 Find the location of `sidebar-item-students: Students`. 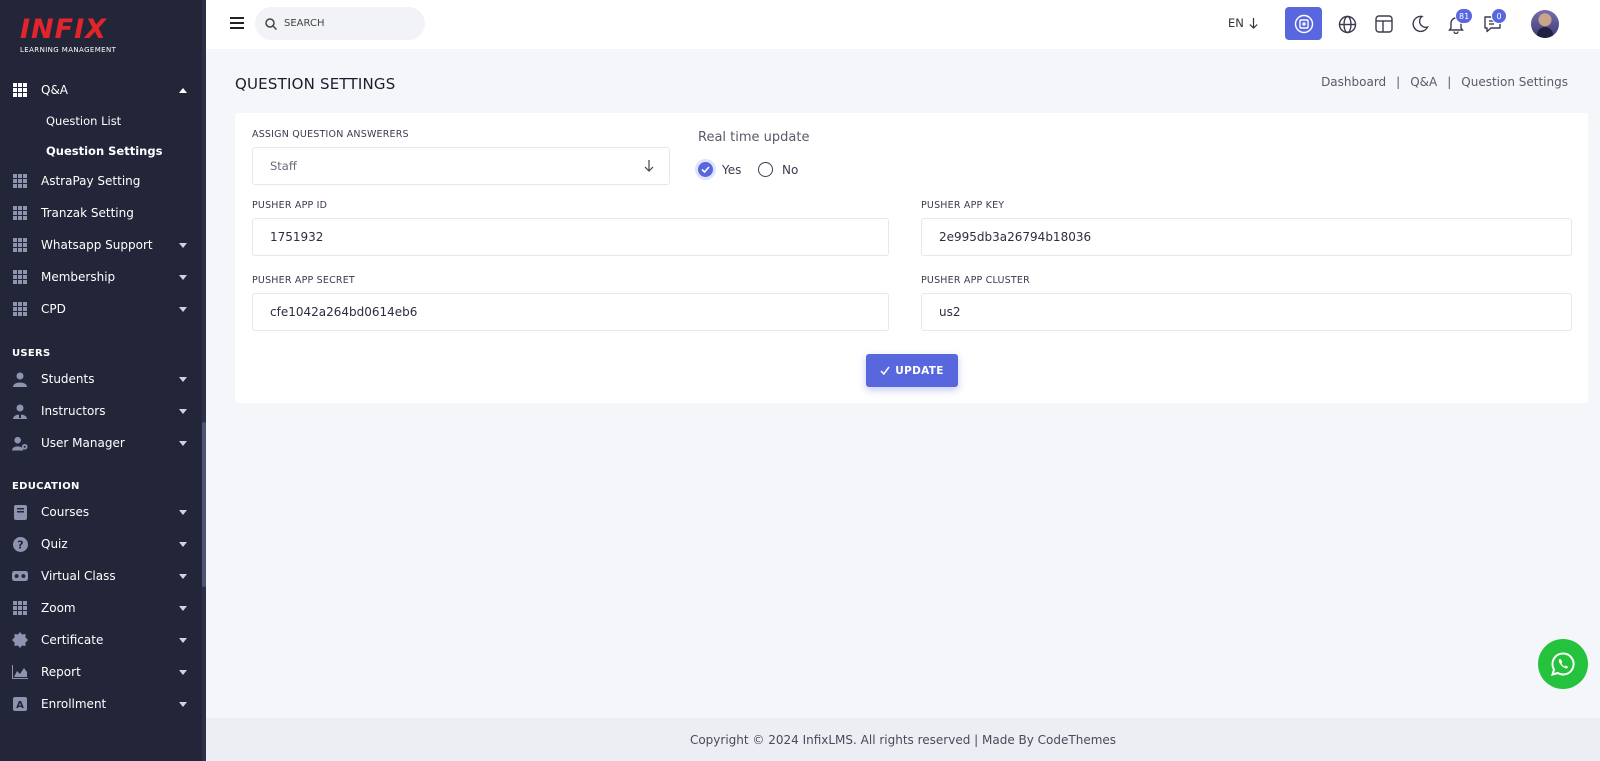

sidebar-item-students: Students is located at coordinates (101, 379).